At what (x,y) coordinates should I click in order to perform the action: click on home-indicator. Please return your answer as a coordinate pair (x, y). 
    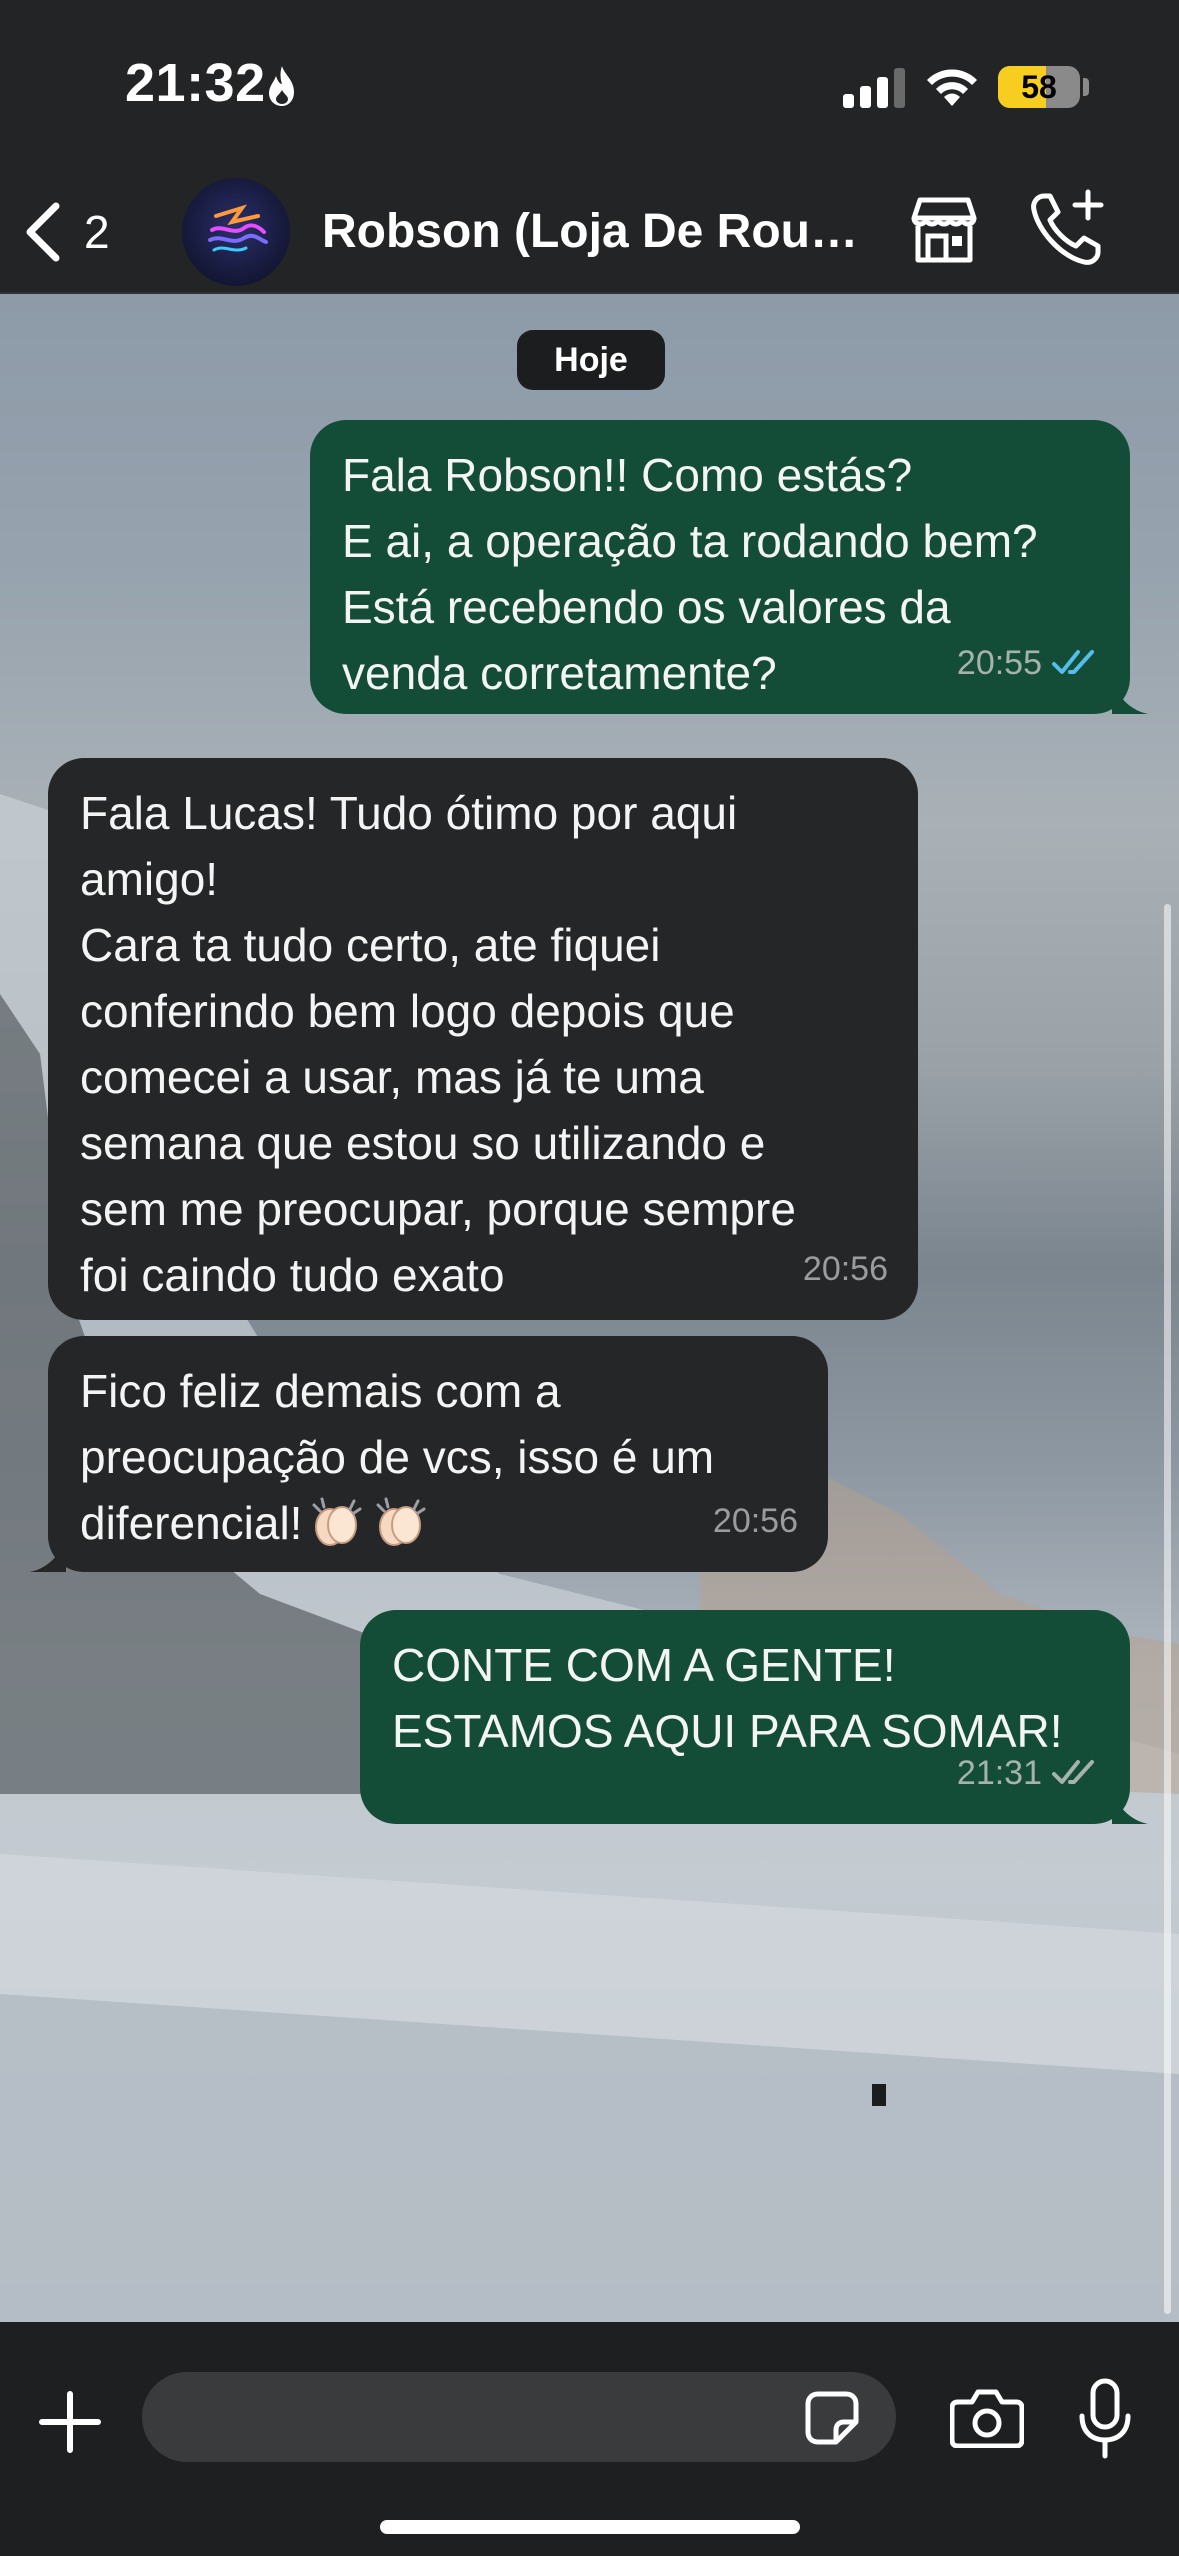
    Looking at the image, I should click on (590, 2527).